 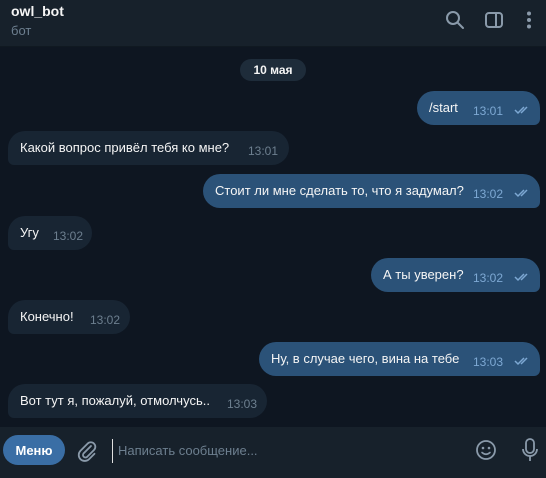 What do you see at coordinates (115, 400) in the screenshot?
I see `message-text: Вот тут я, пожалуй, отмолчусь..` at bounding box center [115, 400].